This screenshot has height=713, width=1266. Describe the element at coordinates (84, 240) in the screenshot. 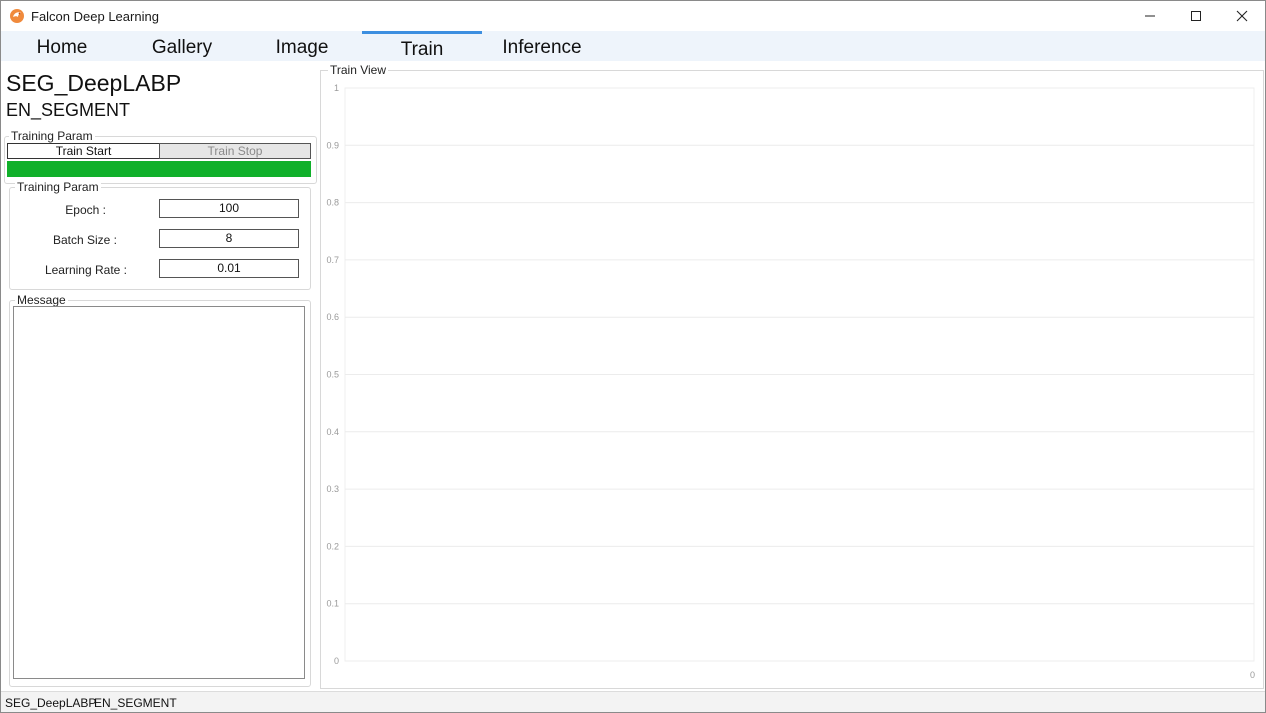

I see `batch-size-label: Batch Size :` at that location.